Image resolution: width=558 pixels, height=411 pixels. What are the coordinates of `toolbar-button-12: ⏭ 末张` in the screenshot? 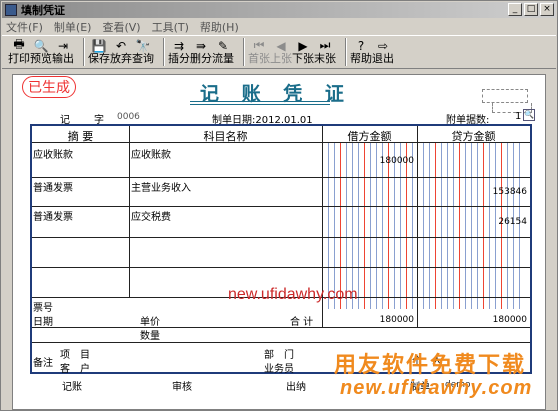 It's located at (325, 53).